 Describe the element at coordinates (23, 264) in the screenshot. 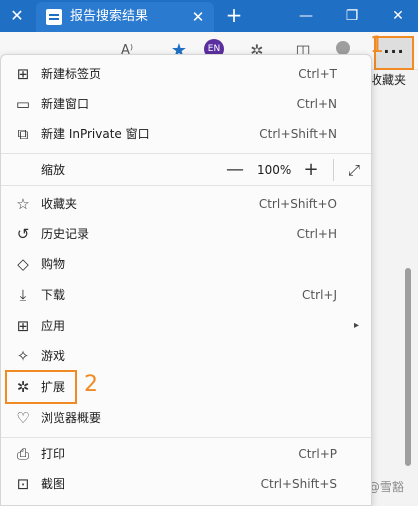

I see `shopping-tag-icon: ◇` at that location.